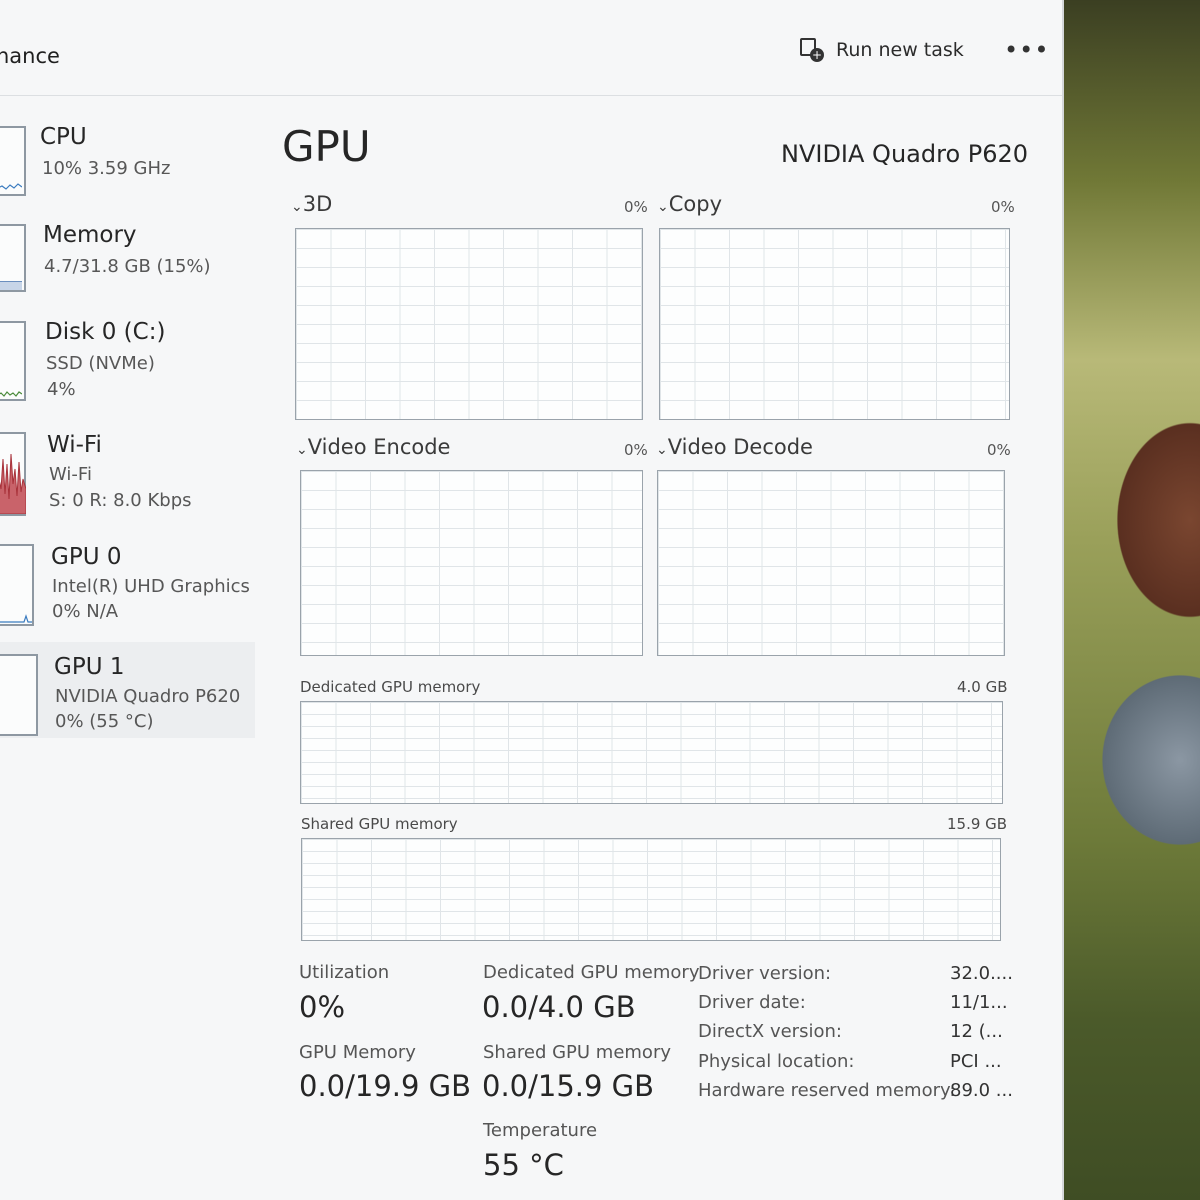 Image resolution: width=1200 pixels, height=1200 pixels. I want to click on engine-3d-selector: ⌄3D, so click(311, 204).